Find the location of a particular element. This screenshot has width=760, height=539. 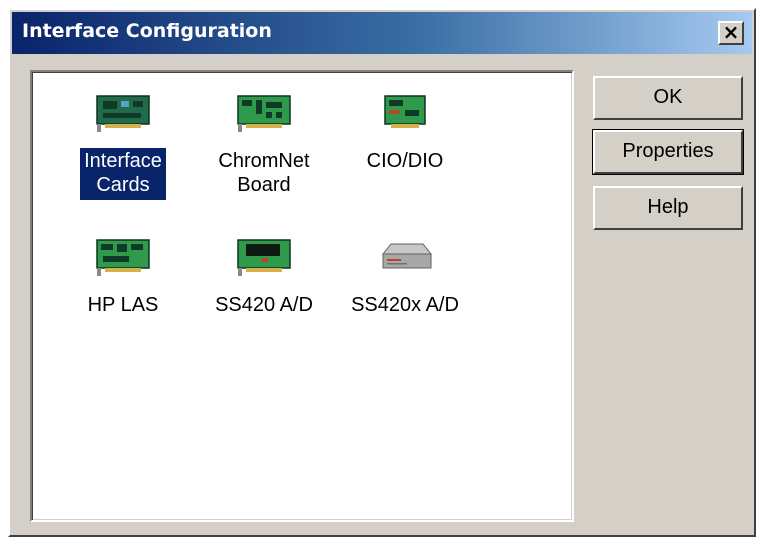

list-item-interface-cards: Interface Cards is located at coordinates (123, 145).